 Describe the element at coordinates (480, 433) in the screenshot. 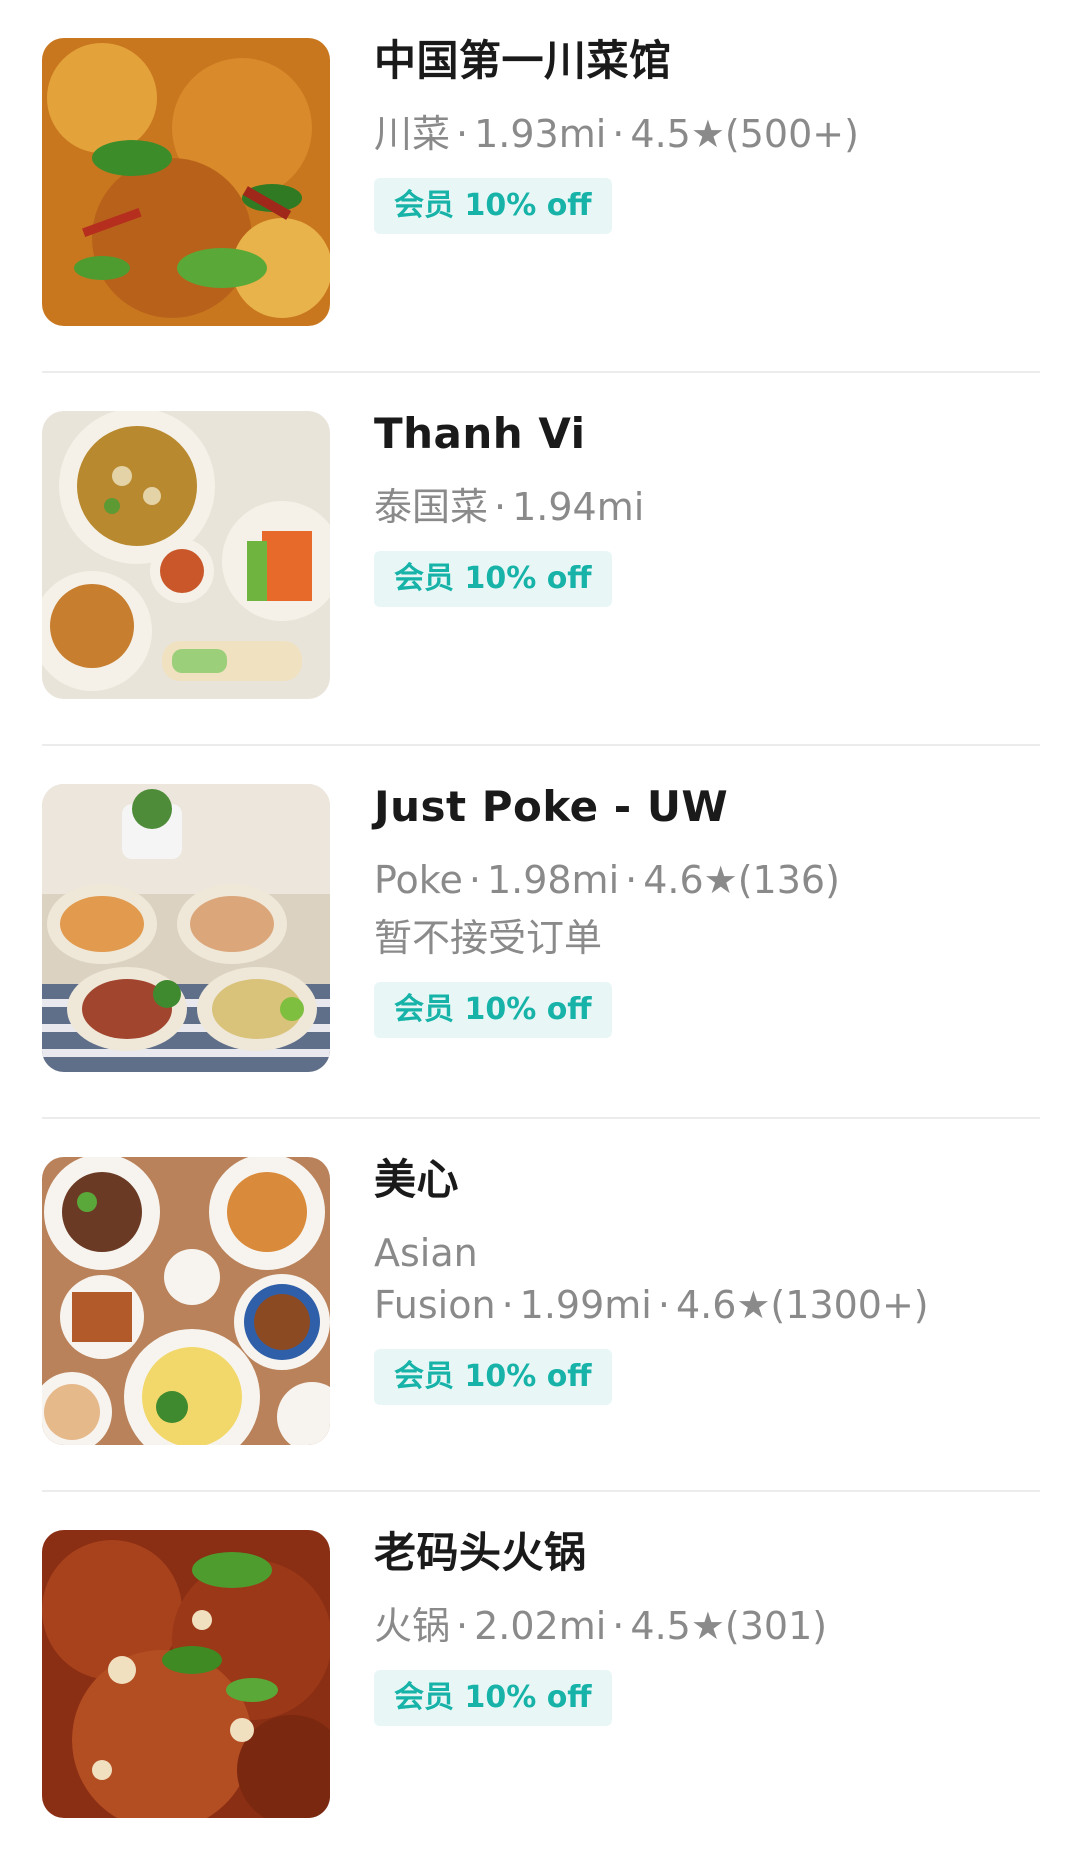

I see `restaurant-name: Thanh Vi` at that location.